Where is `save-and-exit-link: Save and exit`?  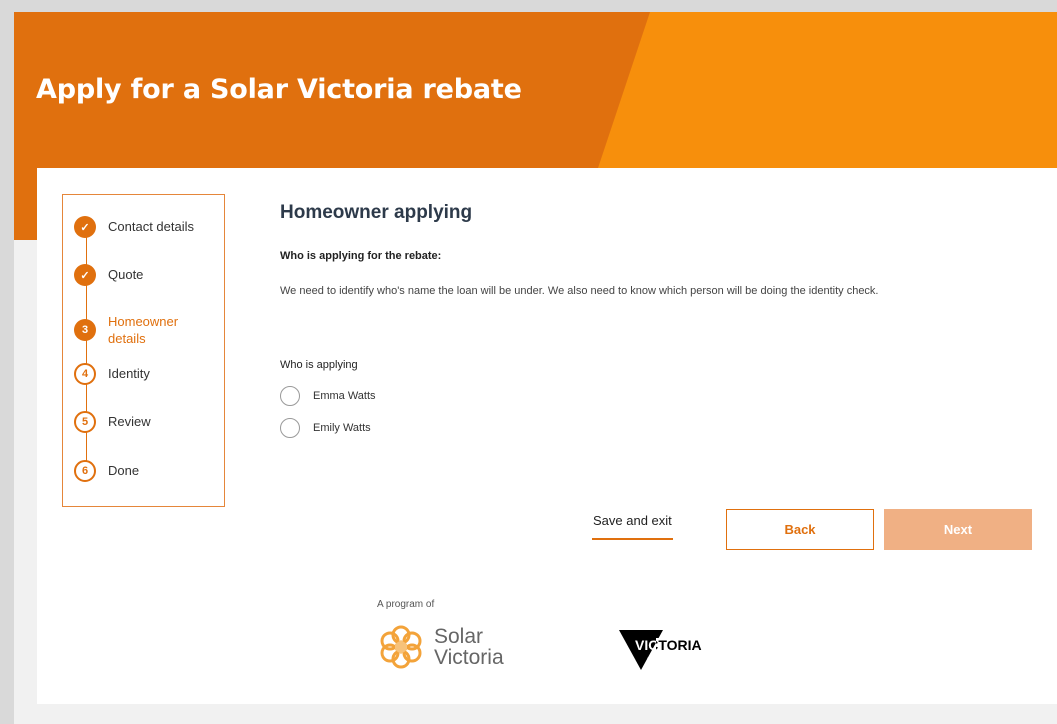
save-and-exit-link: Save and exit is located at coordinates (632, 525).